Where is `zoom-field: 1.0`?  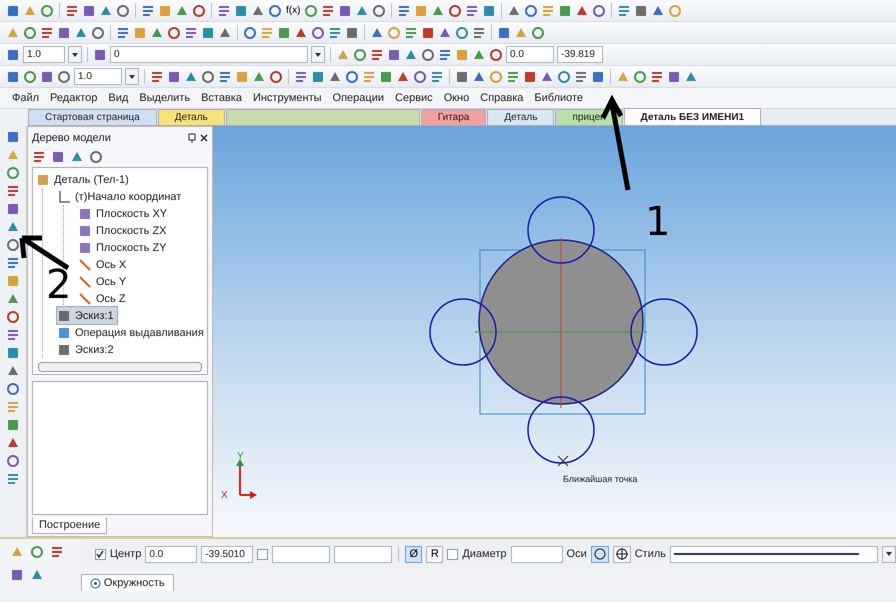
zoom-field: 1.0 is located at coordinates (98, 76).